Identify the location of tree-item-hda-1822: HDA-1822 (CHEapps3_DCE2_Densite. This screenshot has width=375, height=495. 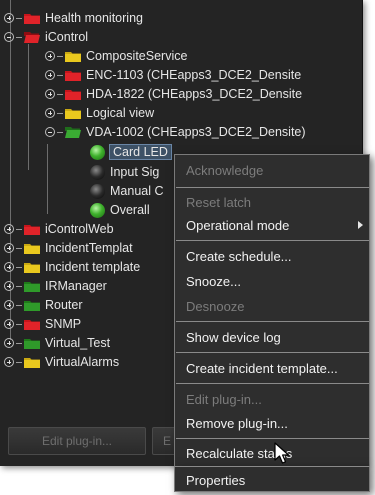
(173, 94).